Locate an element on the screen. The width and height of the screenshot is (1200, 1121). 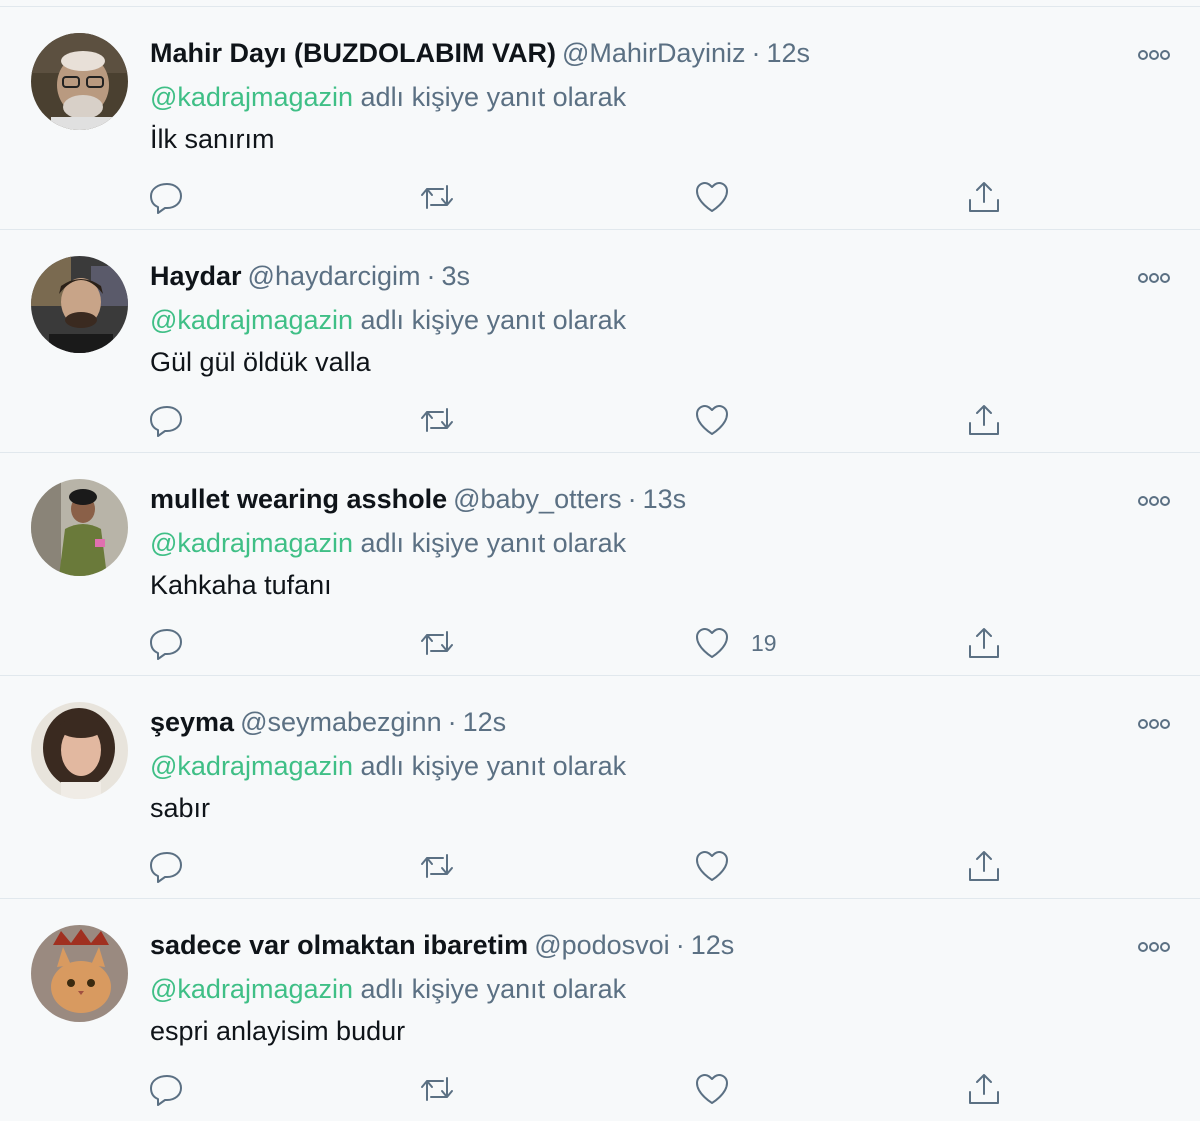
tweet-text: Gül gül öldük valla is located at coordinates (260, 362).